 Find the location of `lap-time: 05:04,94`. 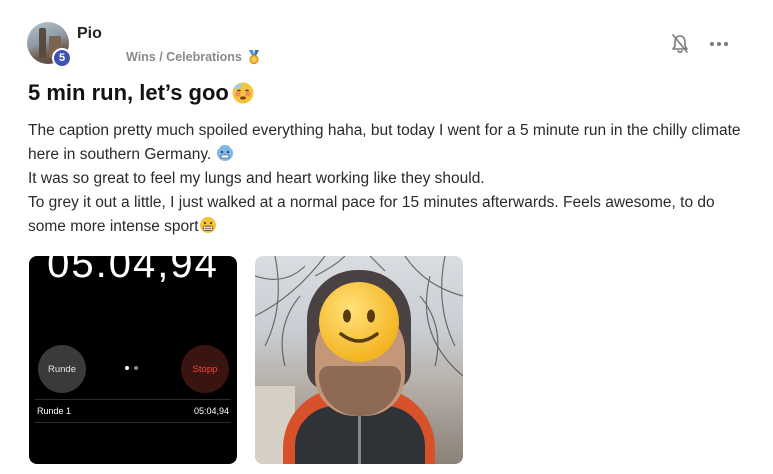

lap-time: 05:04,94 is located at coordinates (211, 411).